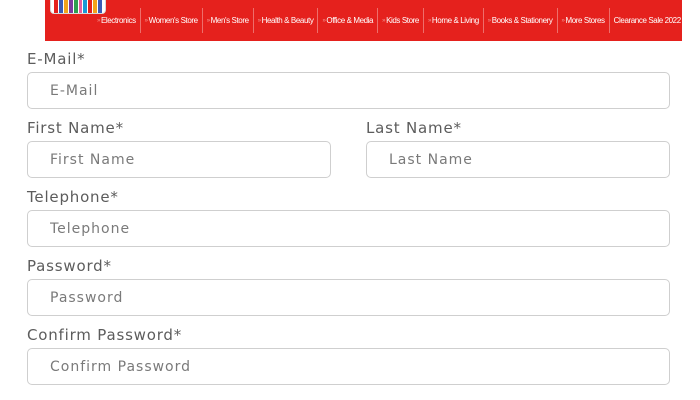  I want to click on confirm-password-label: Confirm Password*, so click(105, 335).